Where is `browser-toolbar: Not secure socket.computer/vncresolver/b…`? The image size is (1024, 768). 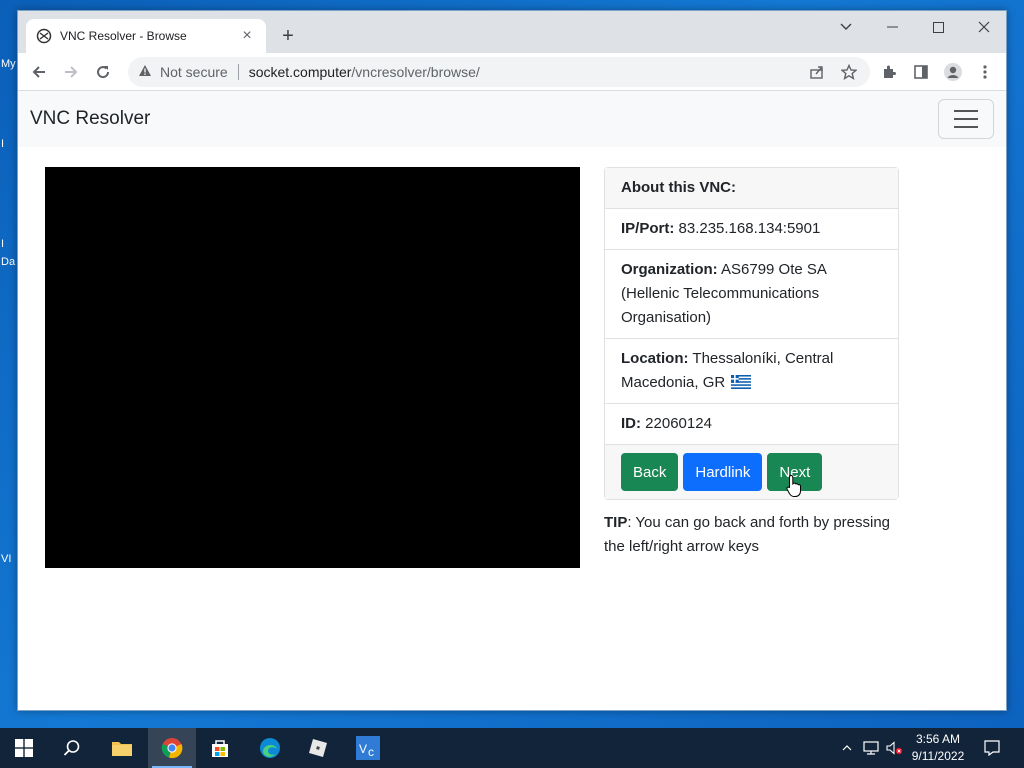 browser-toolbar: Not secure socket.computer/vncresolver/b… is located at coordinates (512, 72).